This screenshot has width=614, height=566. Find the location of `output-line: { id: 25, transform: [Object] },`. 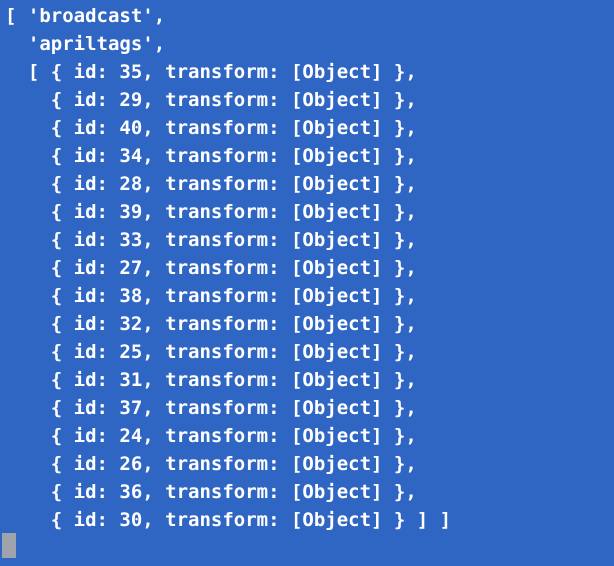

output-line: { id: 25, transform: [Object] }, is located at coordinates (211, 352).